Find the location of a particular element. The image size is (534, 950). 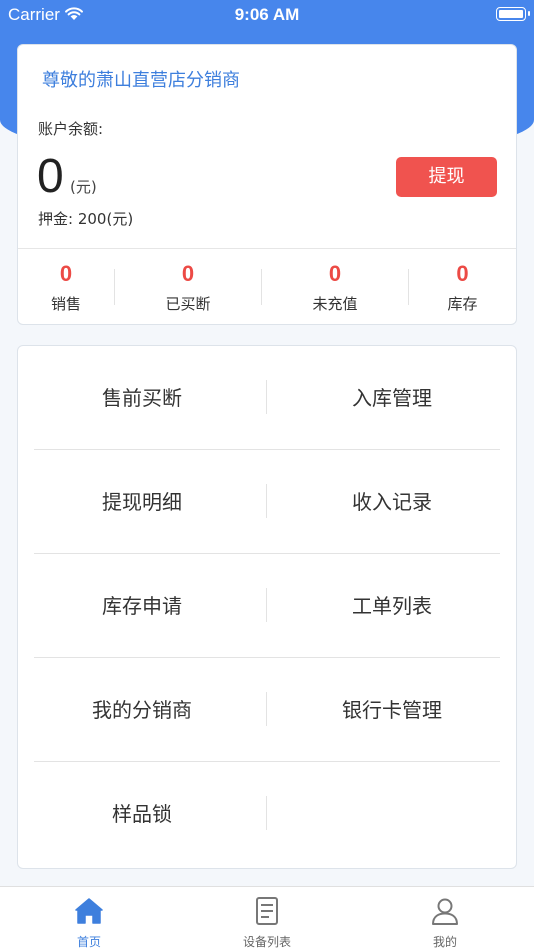

menu-row: 库存申请 工单列表 is located at coordinates (267, 606).